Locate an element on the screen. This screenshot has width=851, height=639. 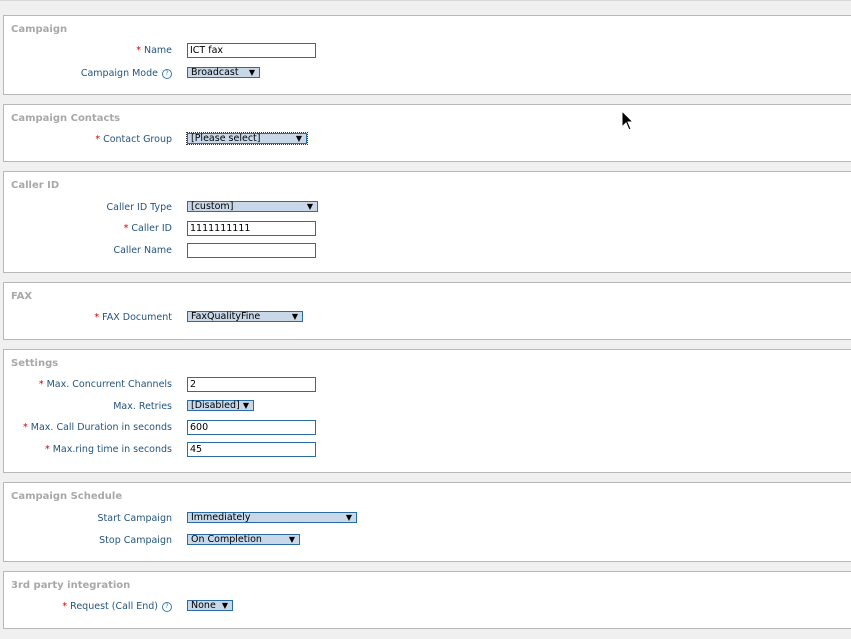
start-campaign-label: Start Campaign is located at coordinates (134, 518).